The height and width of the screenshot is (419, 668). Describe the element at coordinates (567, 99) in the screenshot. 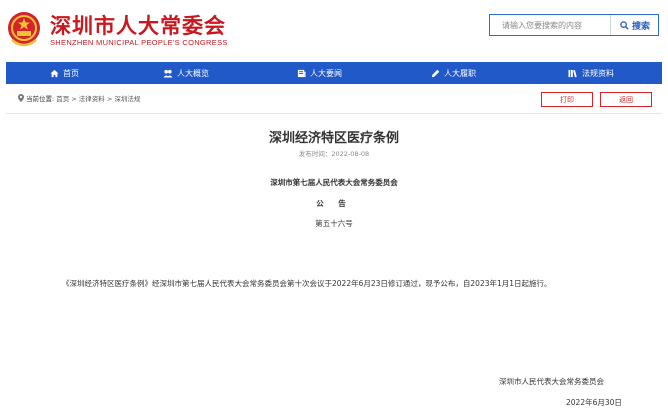

I see `print-button: 打印` at that location.